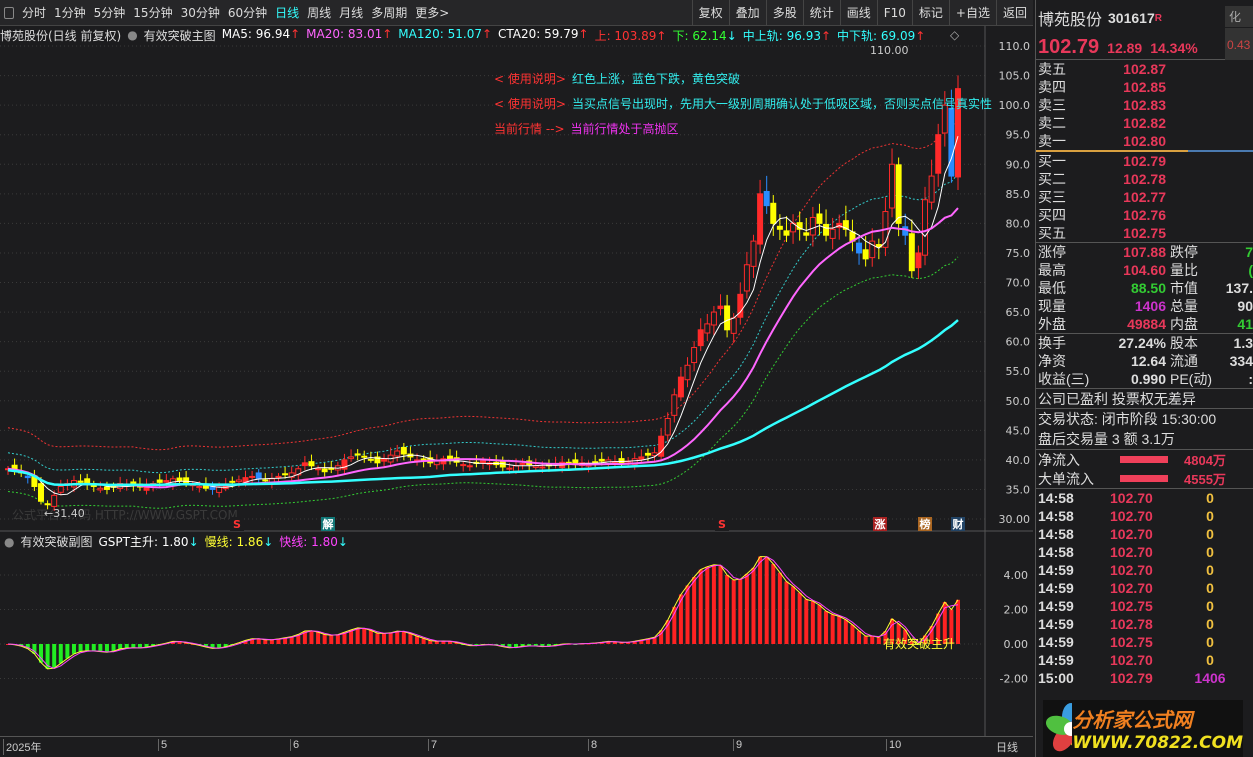  What do you see at coordinates (530, 104) in the screenshot?
I see `note-tag: < 使用说明>` at bounding box center [530, 104].